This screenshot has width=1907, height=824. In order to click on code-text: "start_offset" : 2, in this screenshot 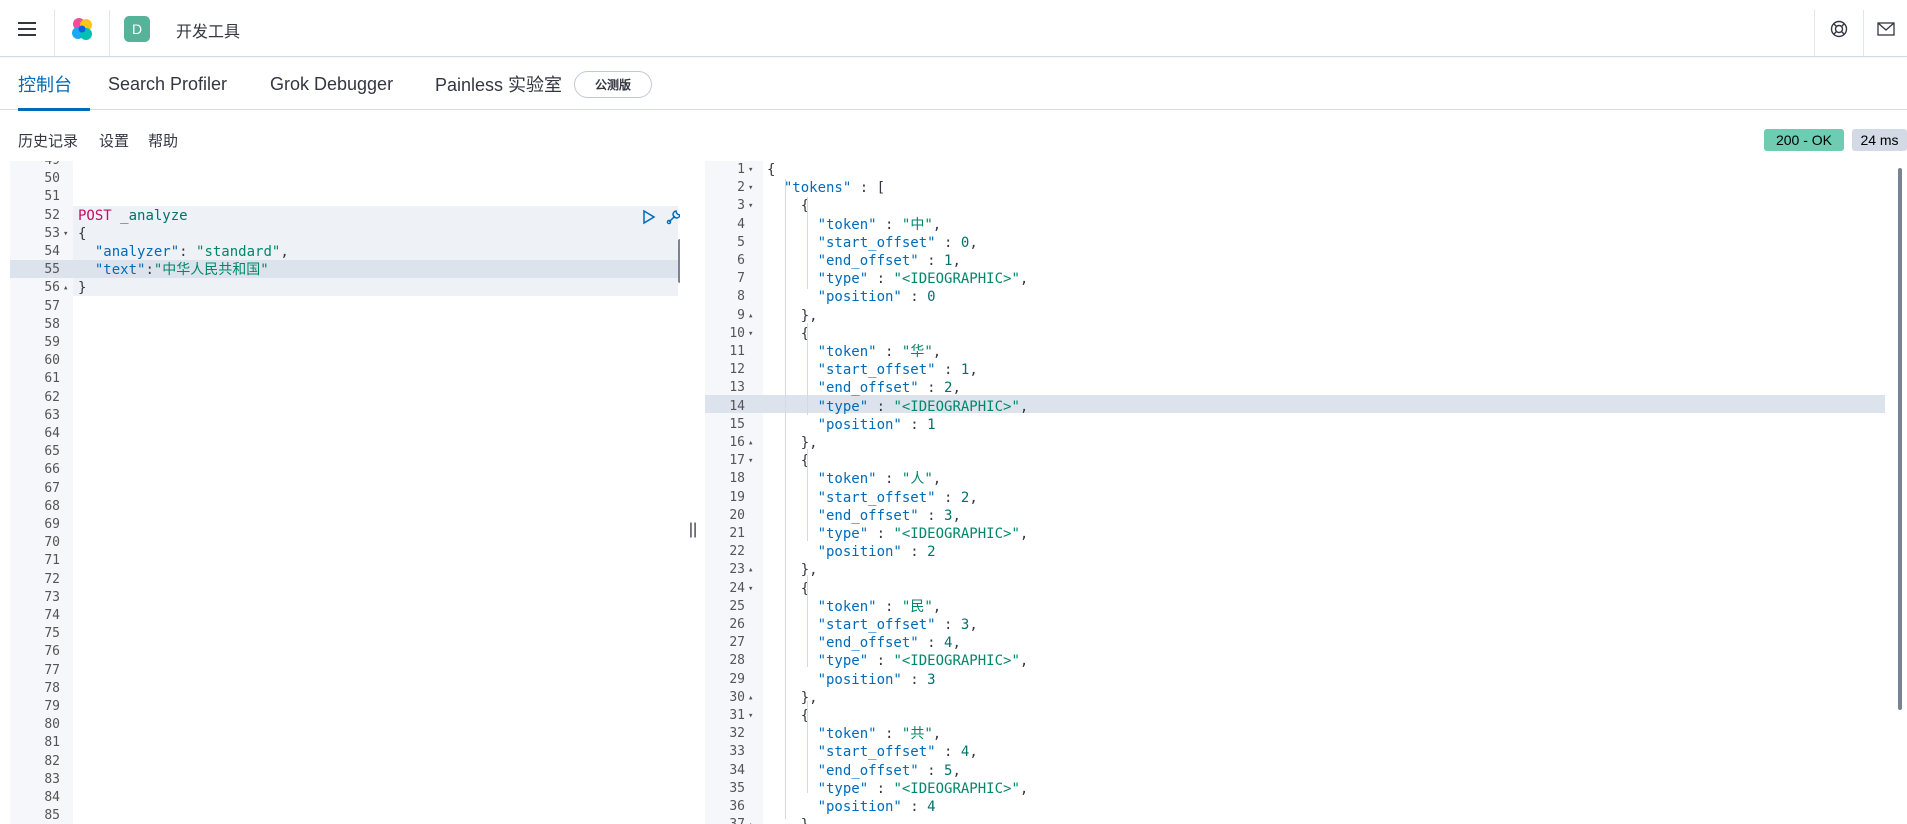, I will do `click(897, 497)`.